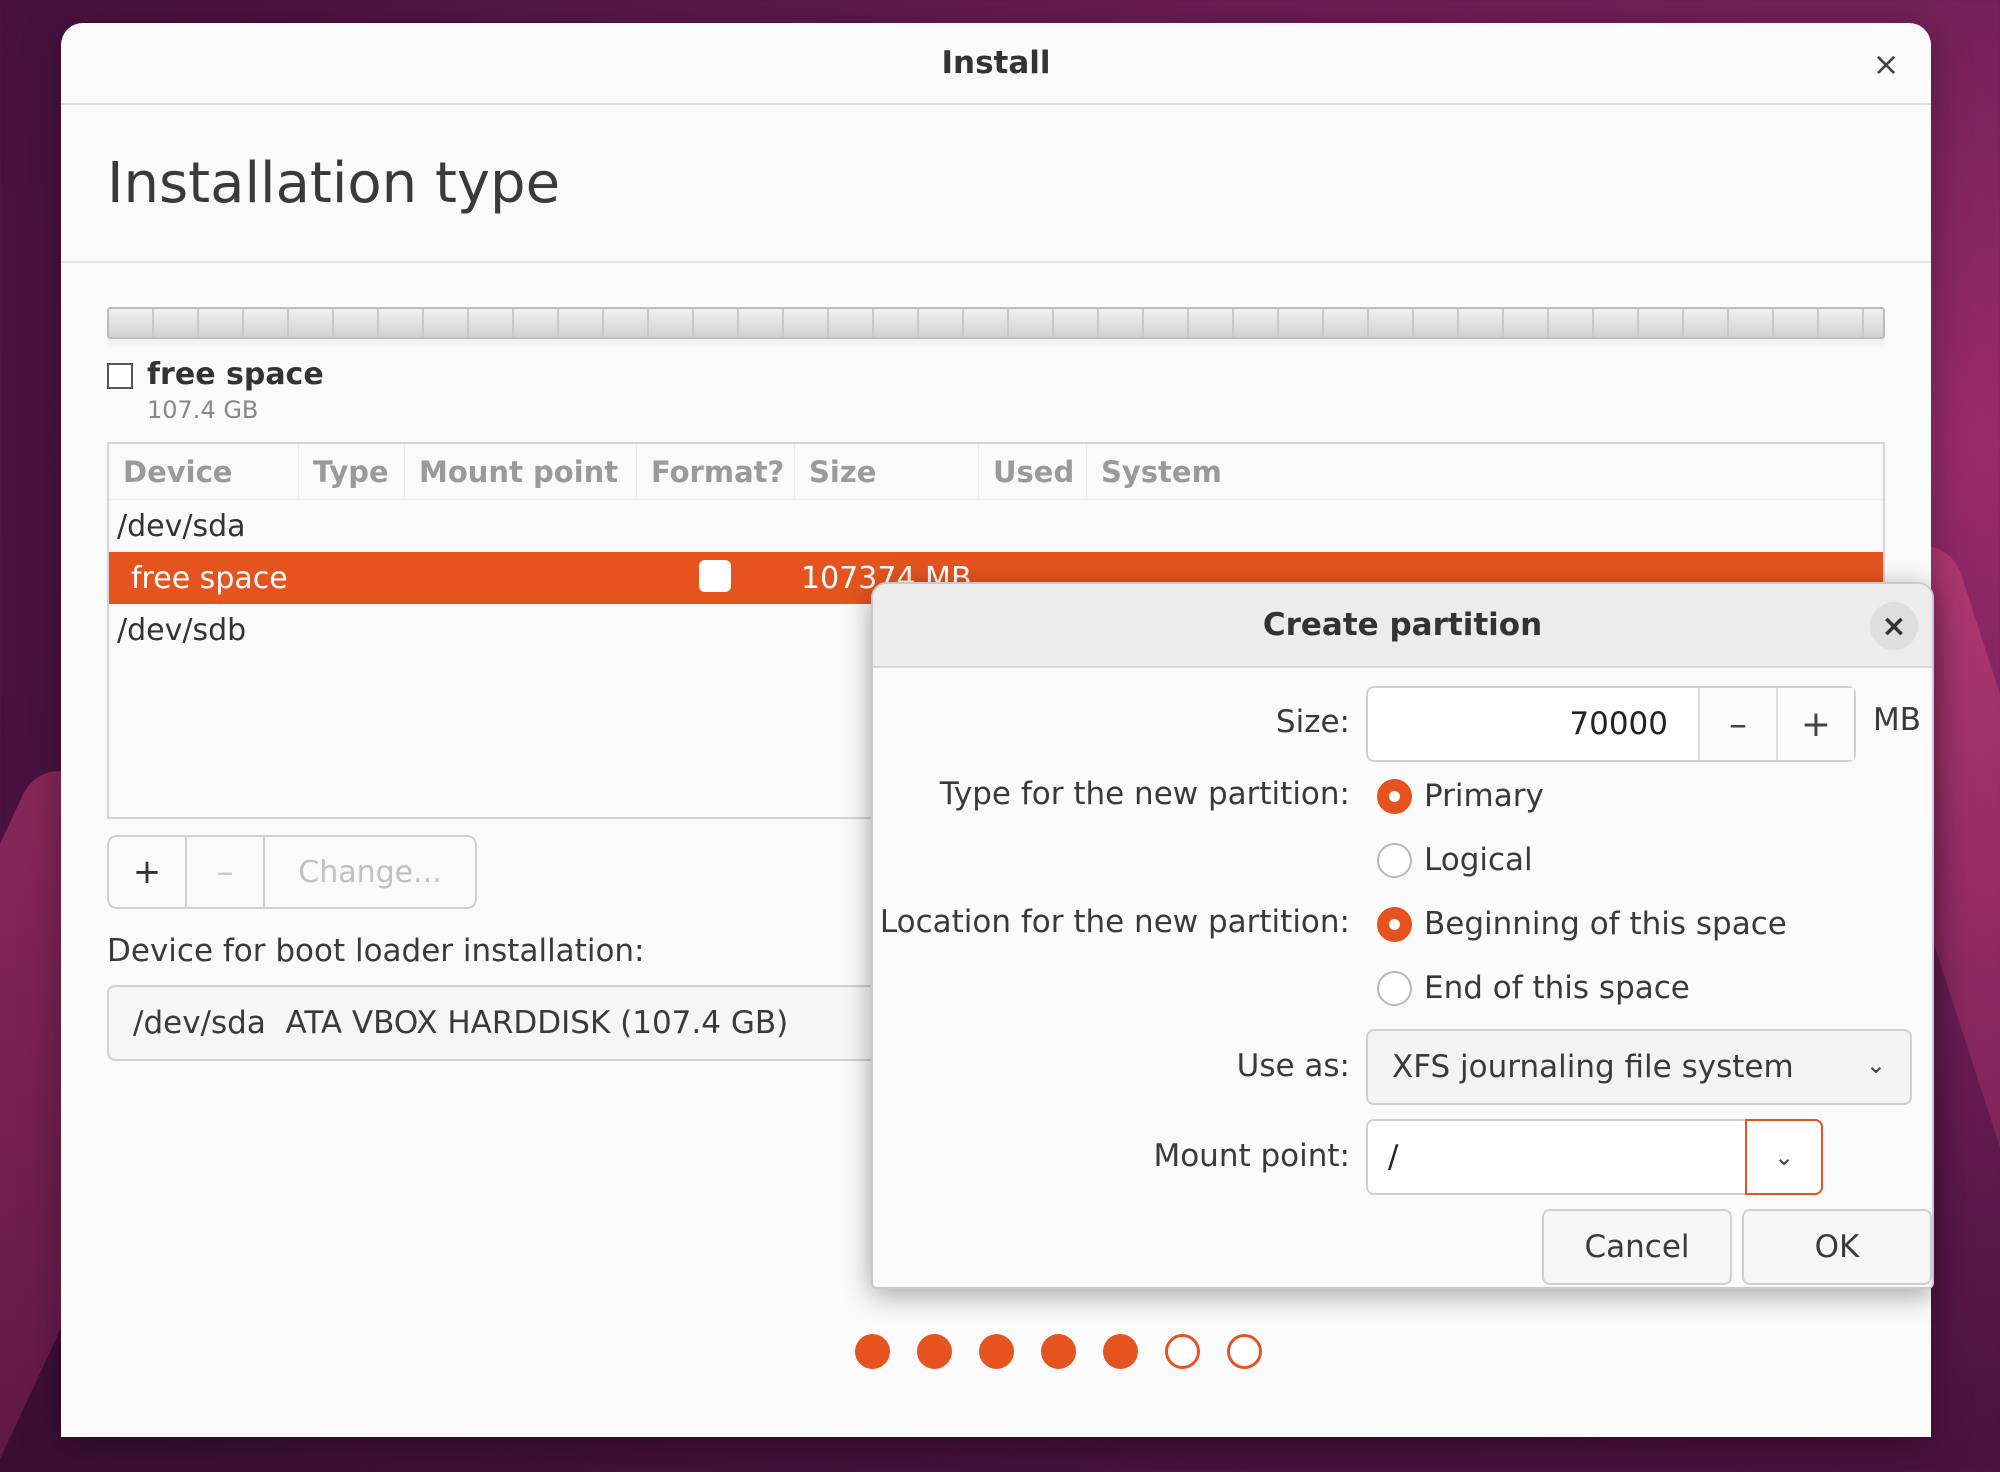 The height and width of the screenshot is (1472, 2000). I want to click on plus-icon: +, so click(1815, 724).